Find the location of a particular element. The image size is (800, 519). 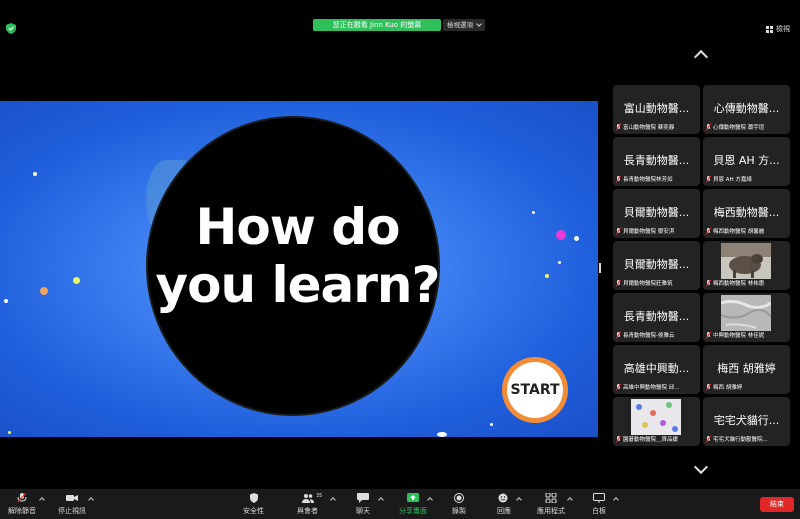

chevron-up-icon is located at coordinates (701, 57).